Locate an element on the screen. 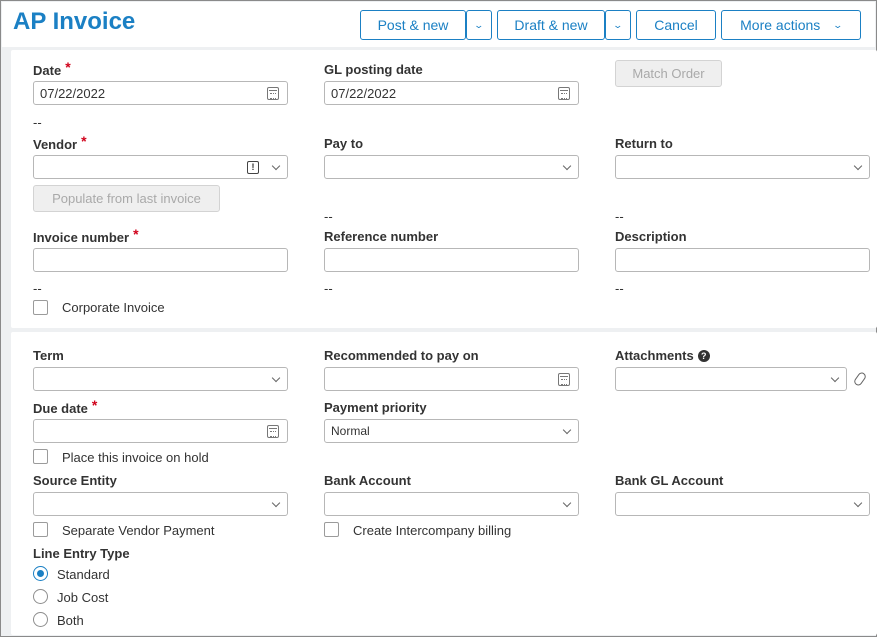 Image resolution: width=877 pixels, height=637 pixels. more-actions-label: More actions is located at coordinates (780, 25).